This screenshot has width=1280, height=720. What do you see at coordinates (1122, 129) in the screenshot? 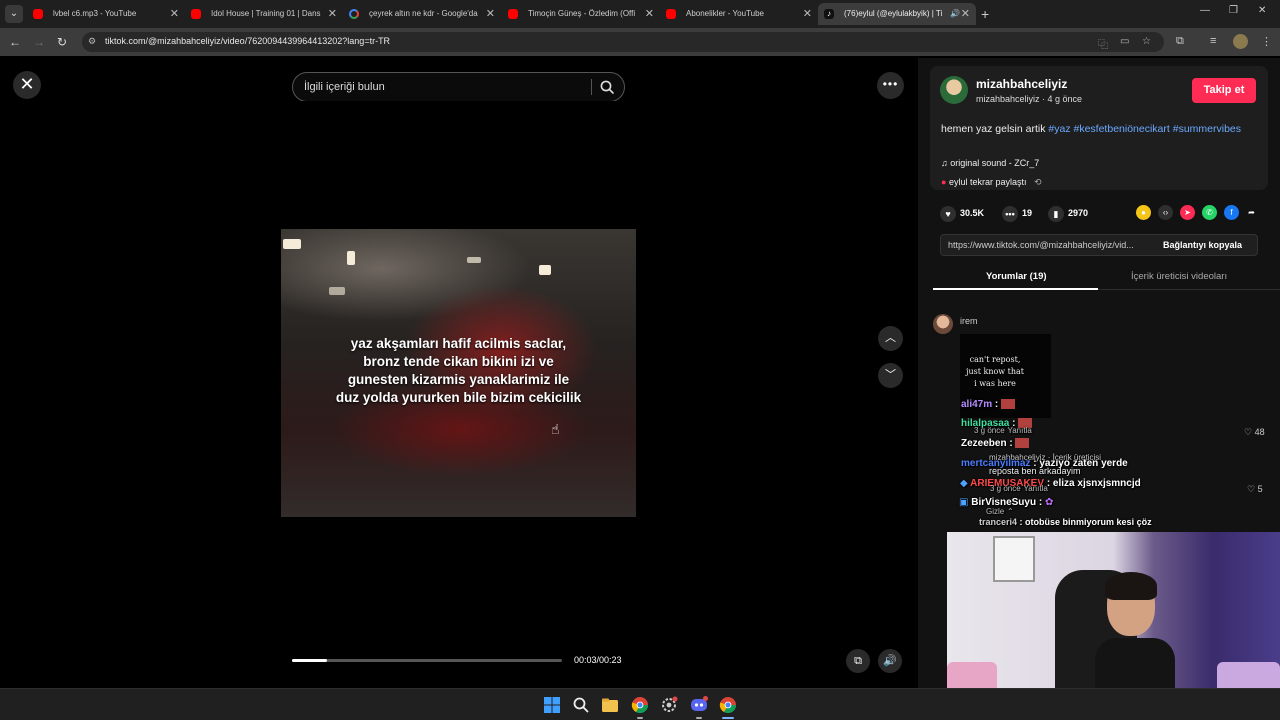
I see `hashtag-link: #kesfetbeniönecikart` at bounding box center [1122, 129].